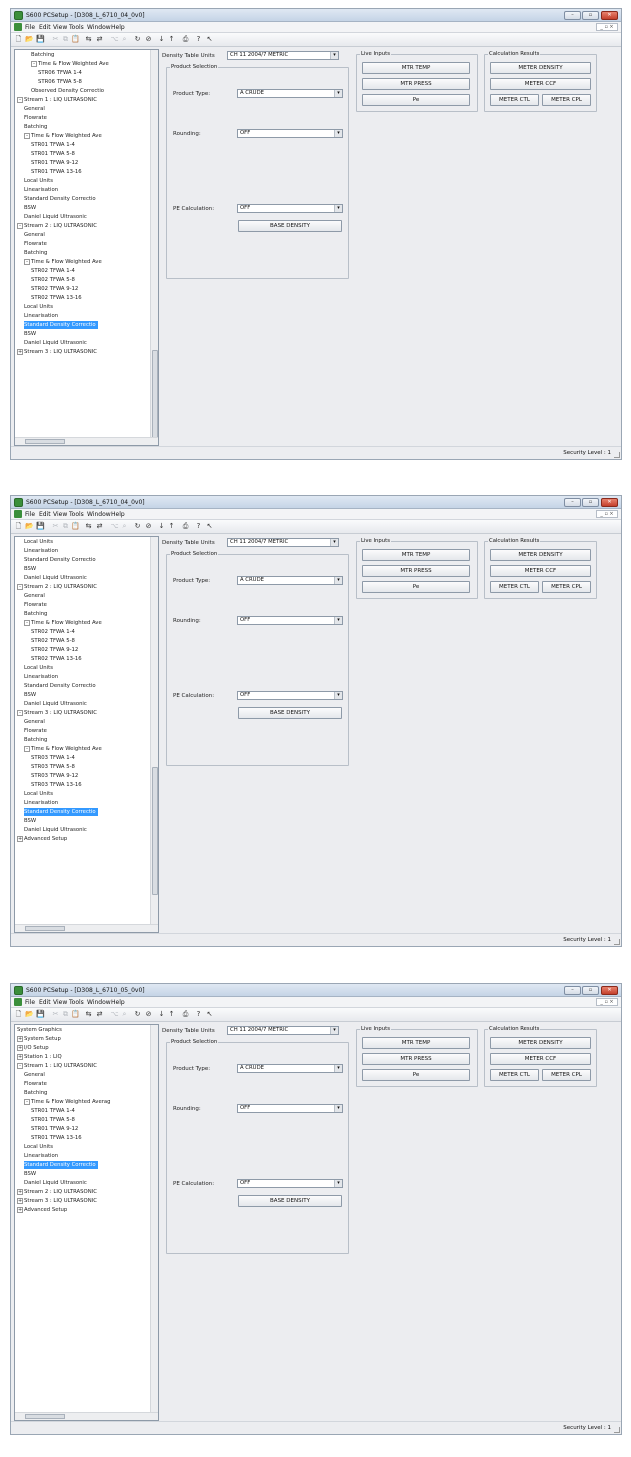 This screenshot has height=1457, width=631. I want to click on tree-item: + I/O Setup, so click(34, 1048).